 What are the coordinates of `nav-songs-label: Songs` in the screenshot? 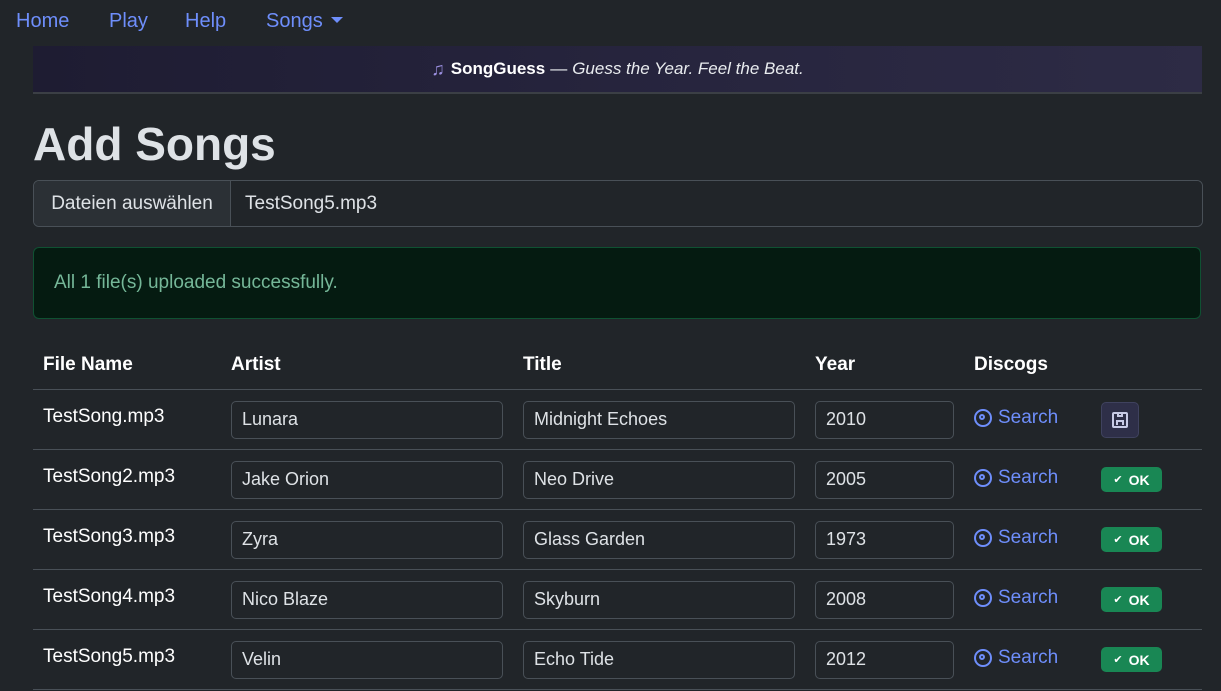 It's located at (294, 21).